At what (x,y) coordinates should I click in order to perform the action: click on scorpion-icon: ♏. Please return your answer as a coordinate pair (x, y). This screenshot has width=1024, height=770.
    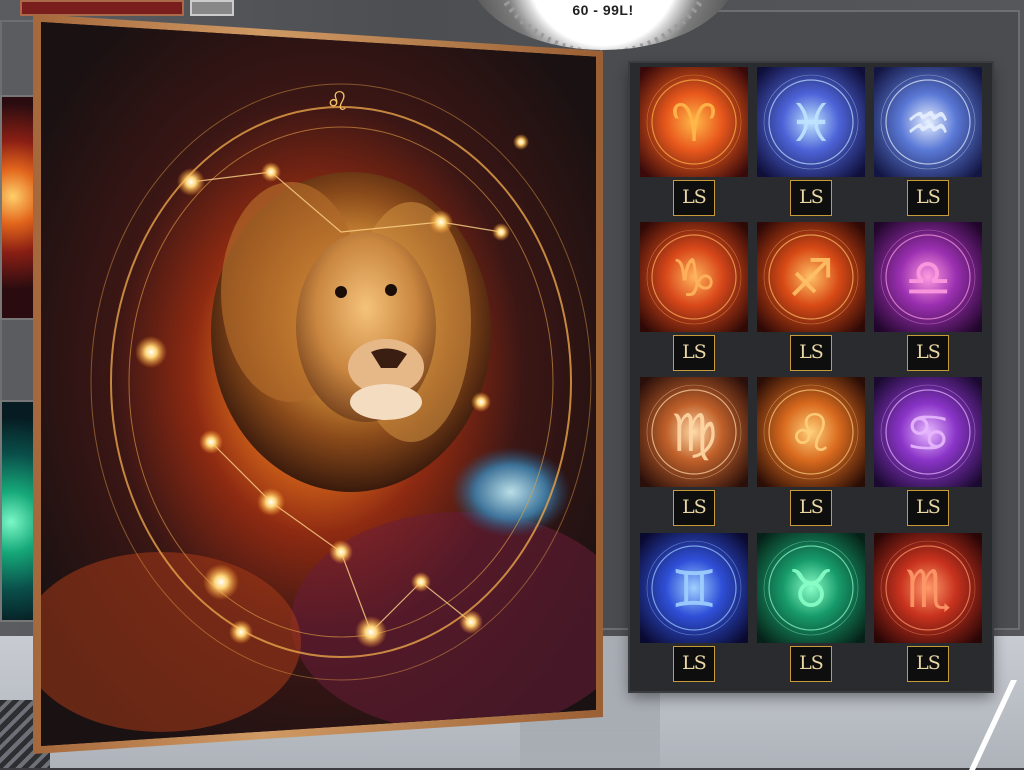
    Looking at the image, I should click on (928, 588).